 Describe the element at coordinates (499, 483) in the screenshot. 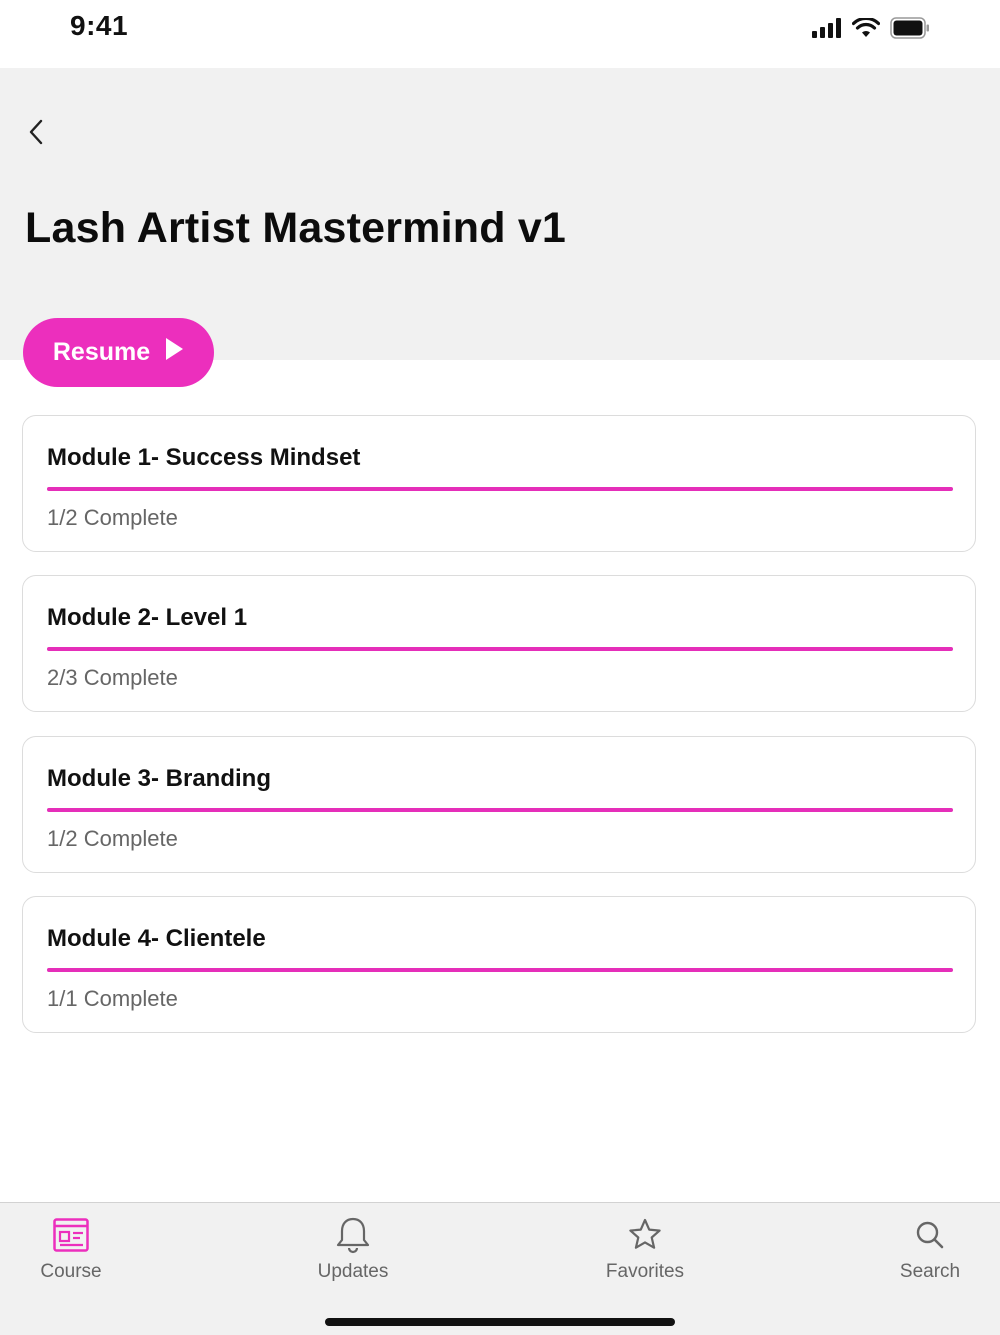

I see `module-card: Module 1- Success Mindset 1/2 Complete` at that location.